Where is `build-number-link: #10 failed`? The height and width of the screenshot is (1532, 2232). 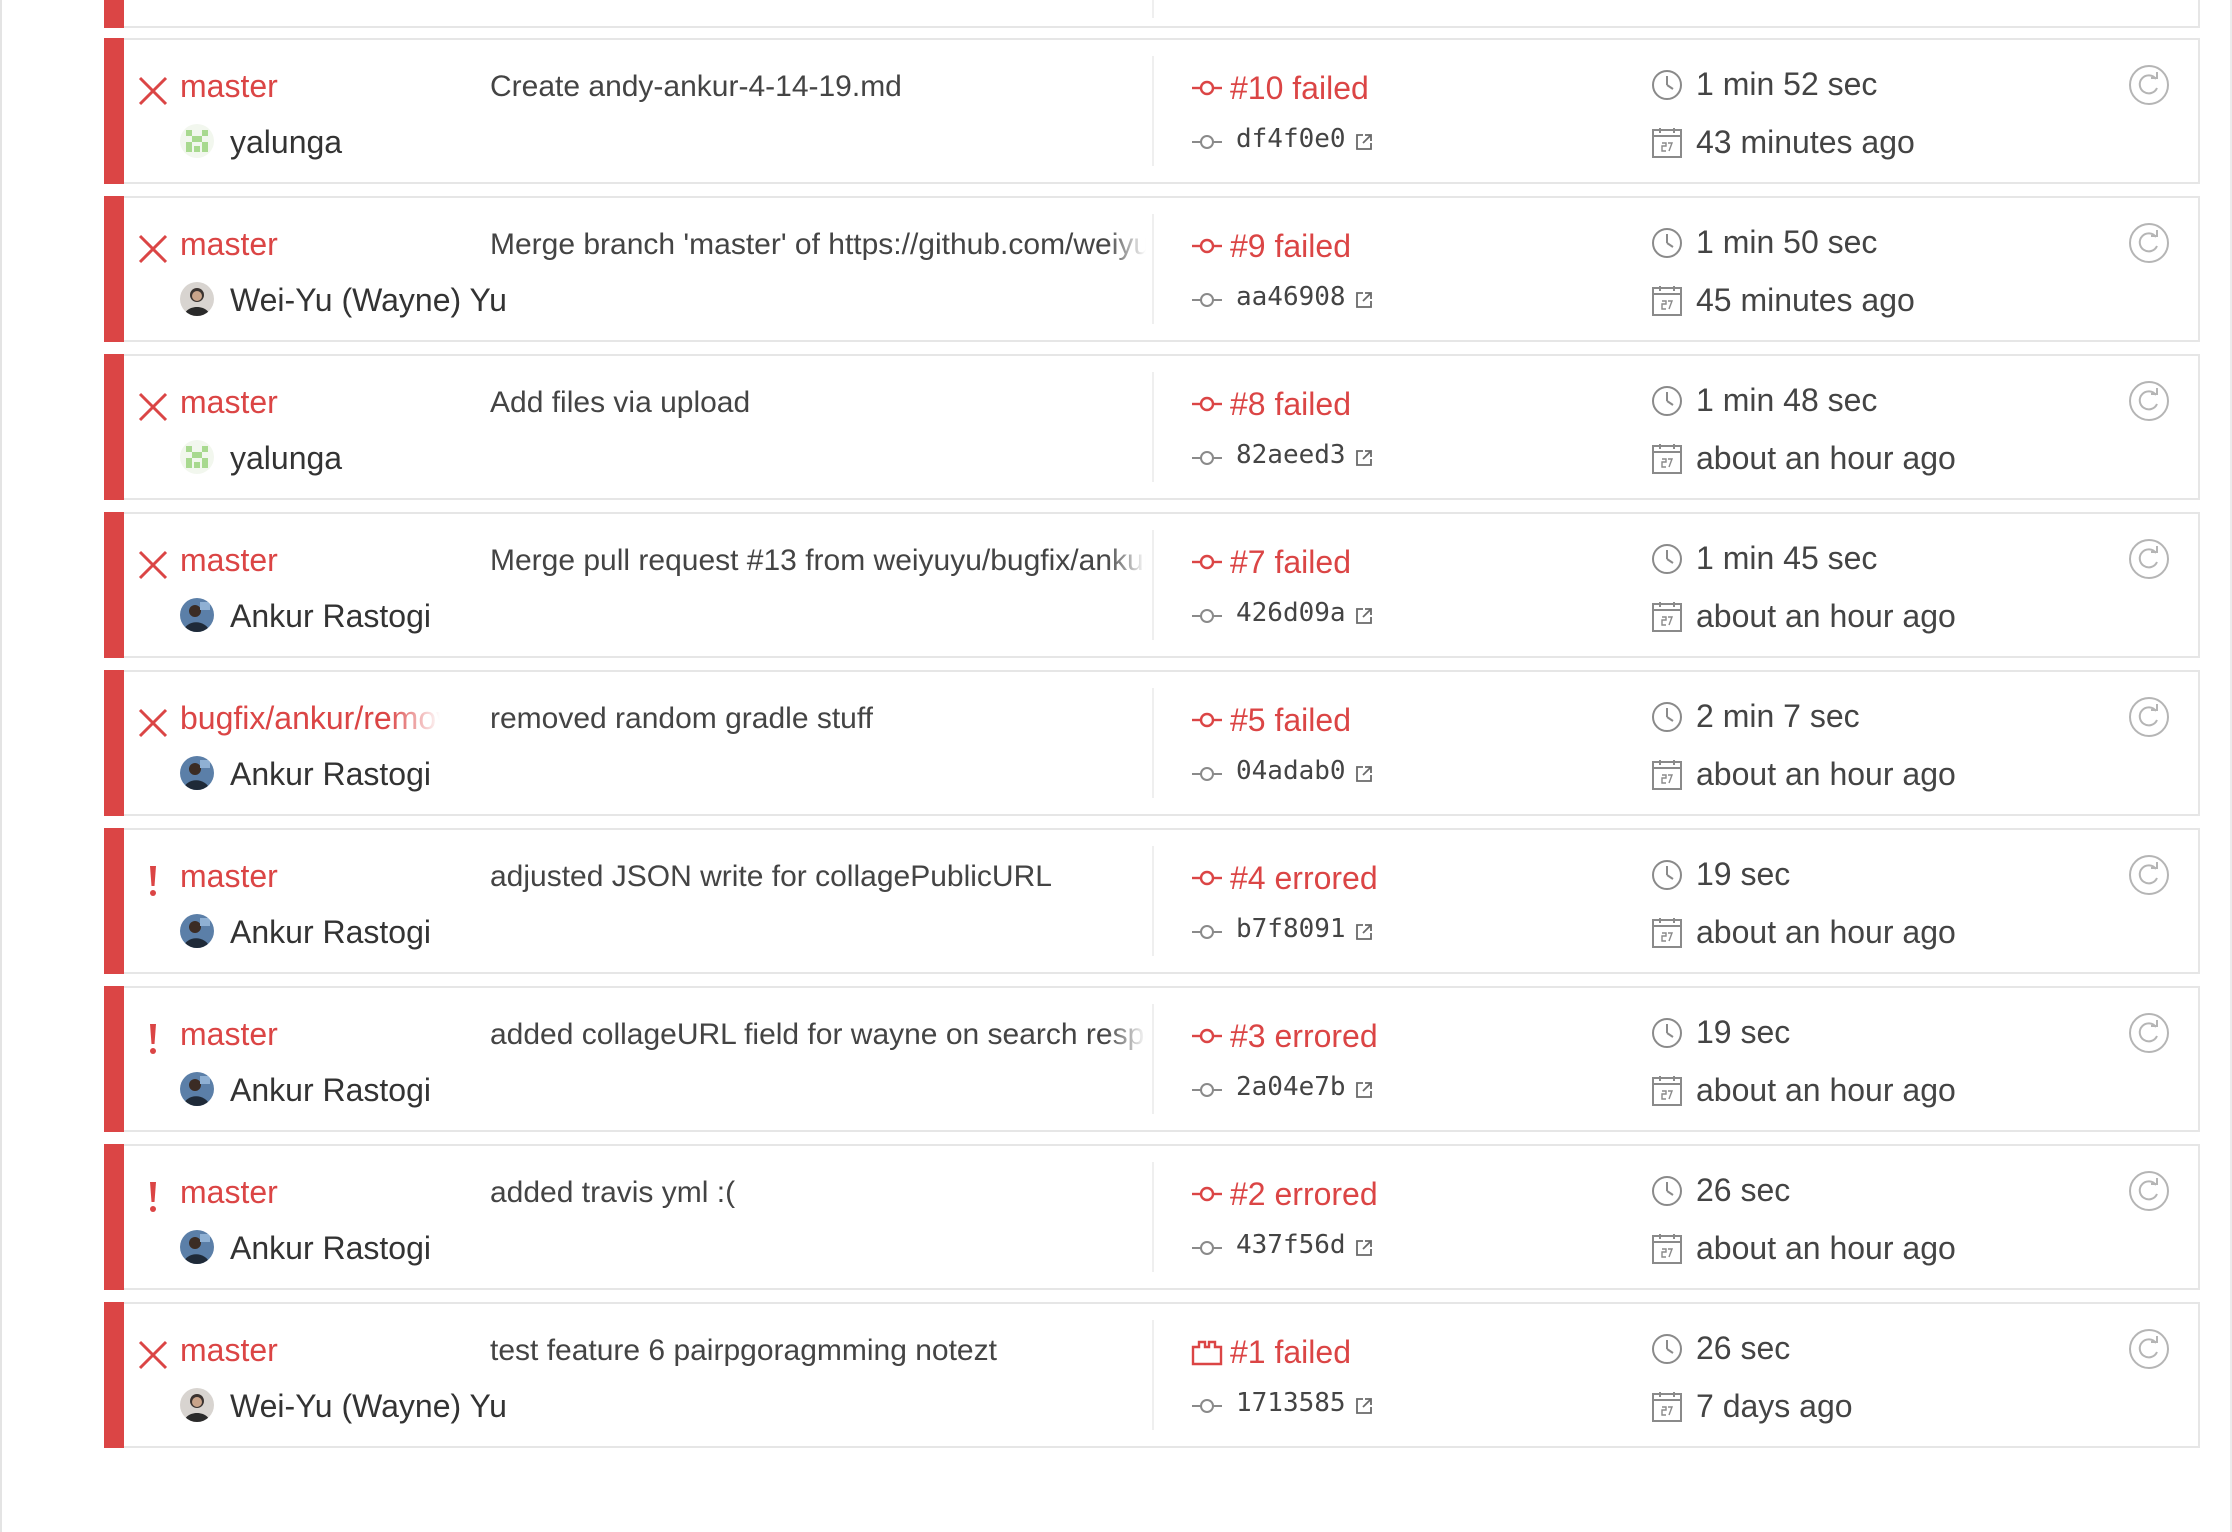 build-number-link: #10 failed is located at coordinates (1299, 88).